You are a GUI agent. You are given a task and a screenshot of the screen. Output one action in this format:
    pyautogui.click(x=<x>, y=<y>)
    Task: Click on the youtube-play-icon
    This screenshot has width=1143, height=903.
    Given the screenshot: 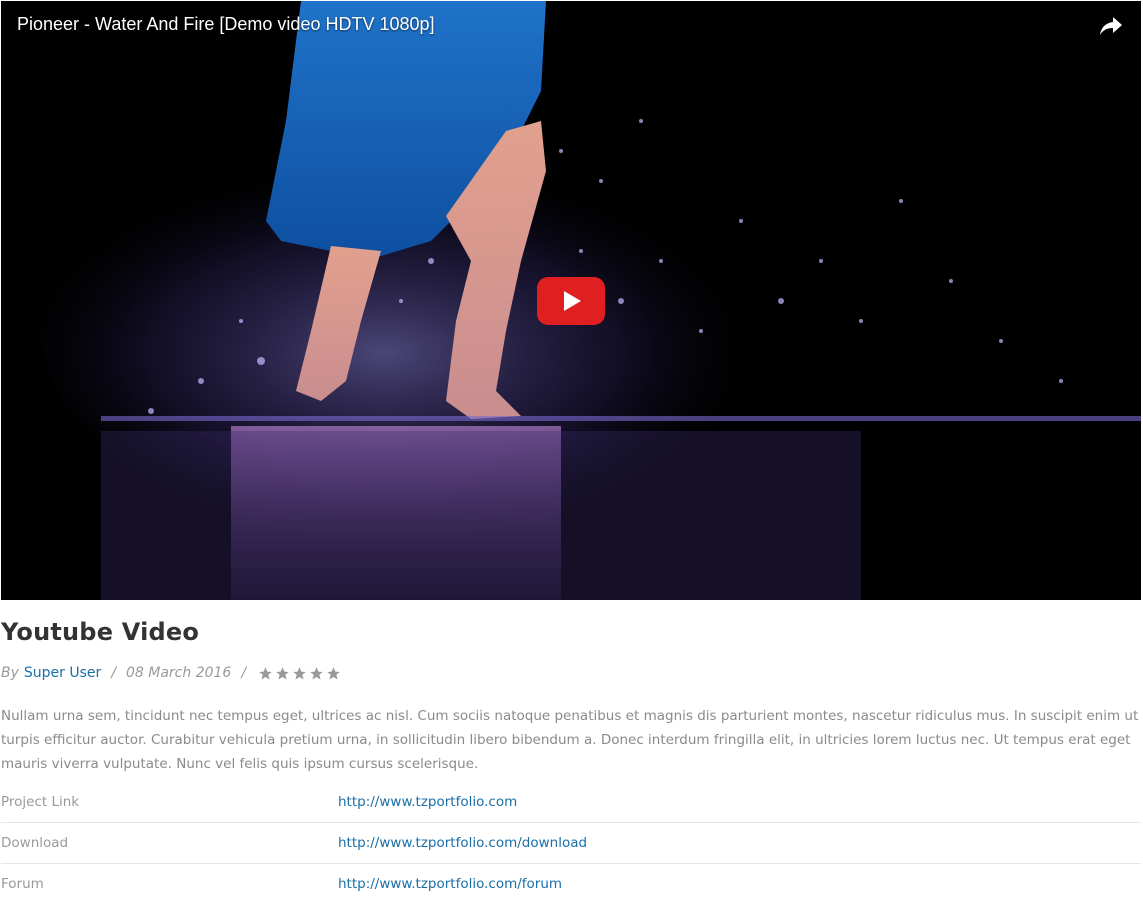 What is the action you would take?
    pyautogui.click(x=571, y=301)
    